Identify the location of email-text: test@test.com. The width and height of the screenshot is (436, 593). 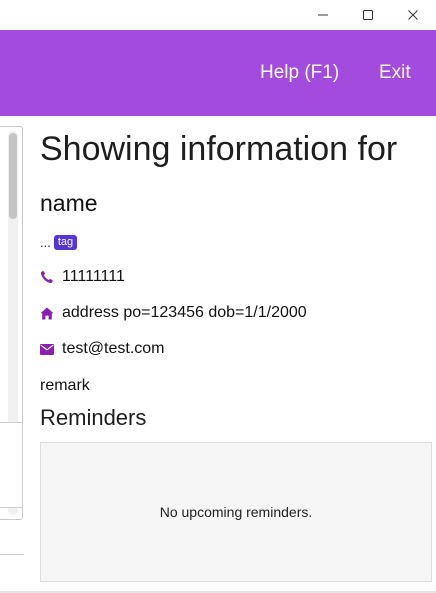
(113, 348).